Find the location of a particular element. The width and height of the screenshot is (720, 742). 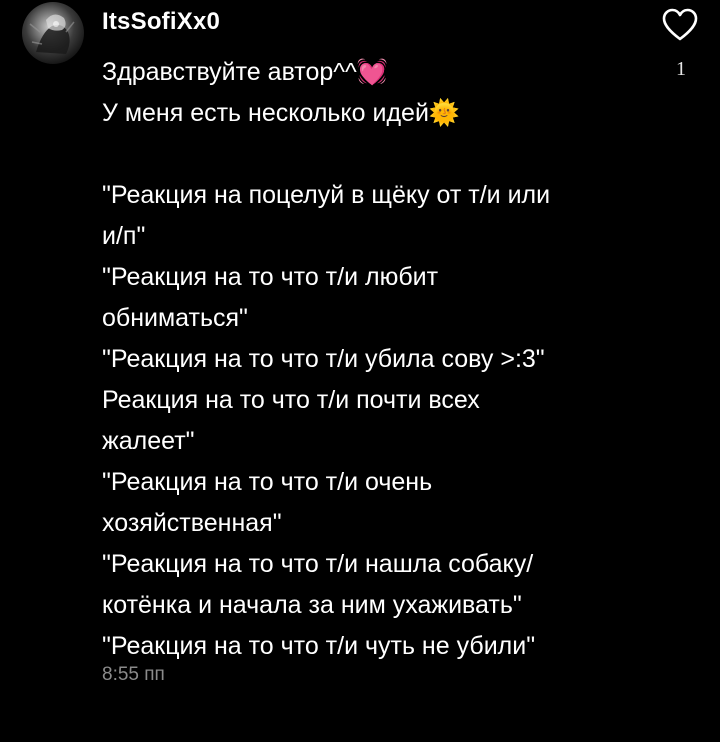

comment-line: "Реакция на то что т/и очень is located at coordinates (267, 482).